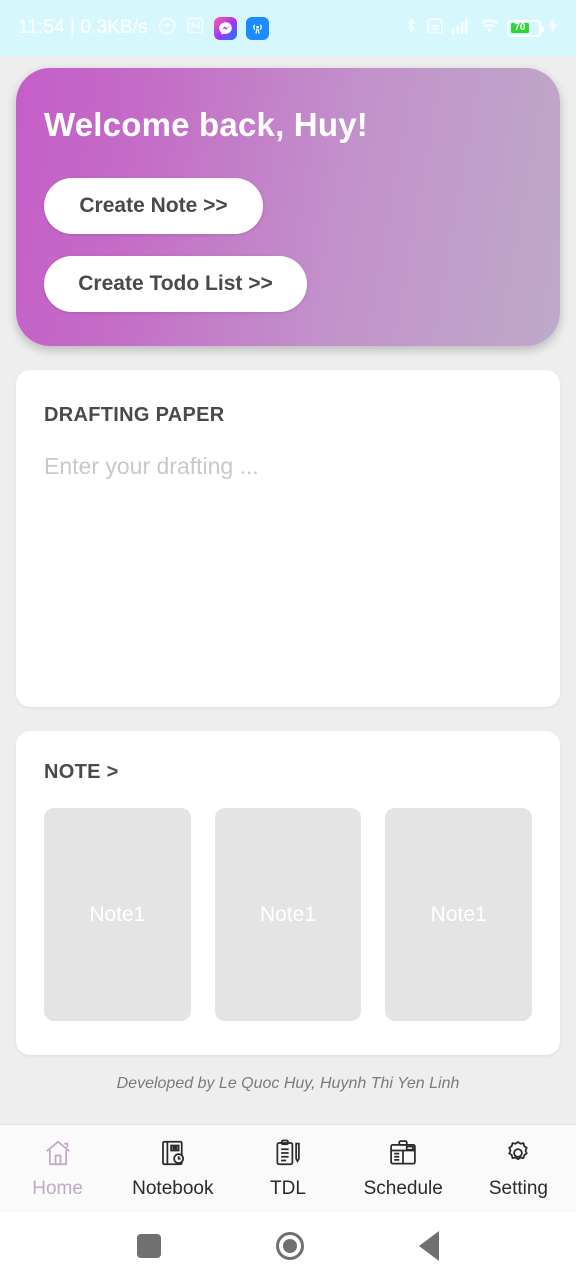  I want to click on tab-setting: Setting, so click(518, 1168).